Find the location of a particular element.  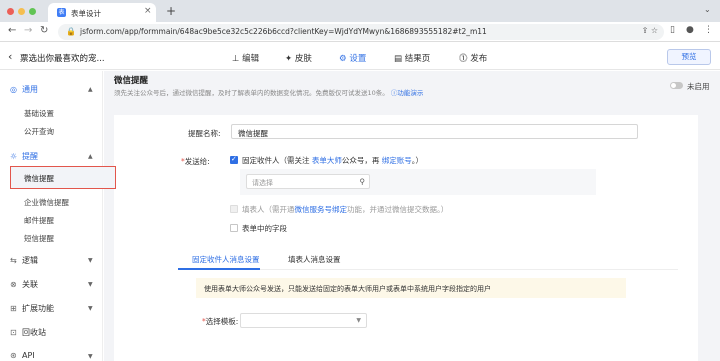

window-minimize-button is located at coordinates (21, 11).